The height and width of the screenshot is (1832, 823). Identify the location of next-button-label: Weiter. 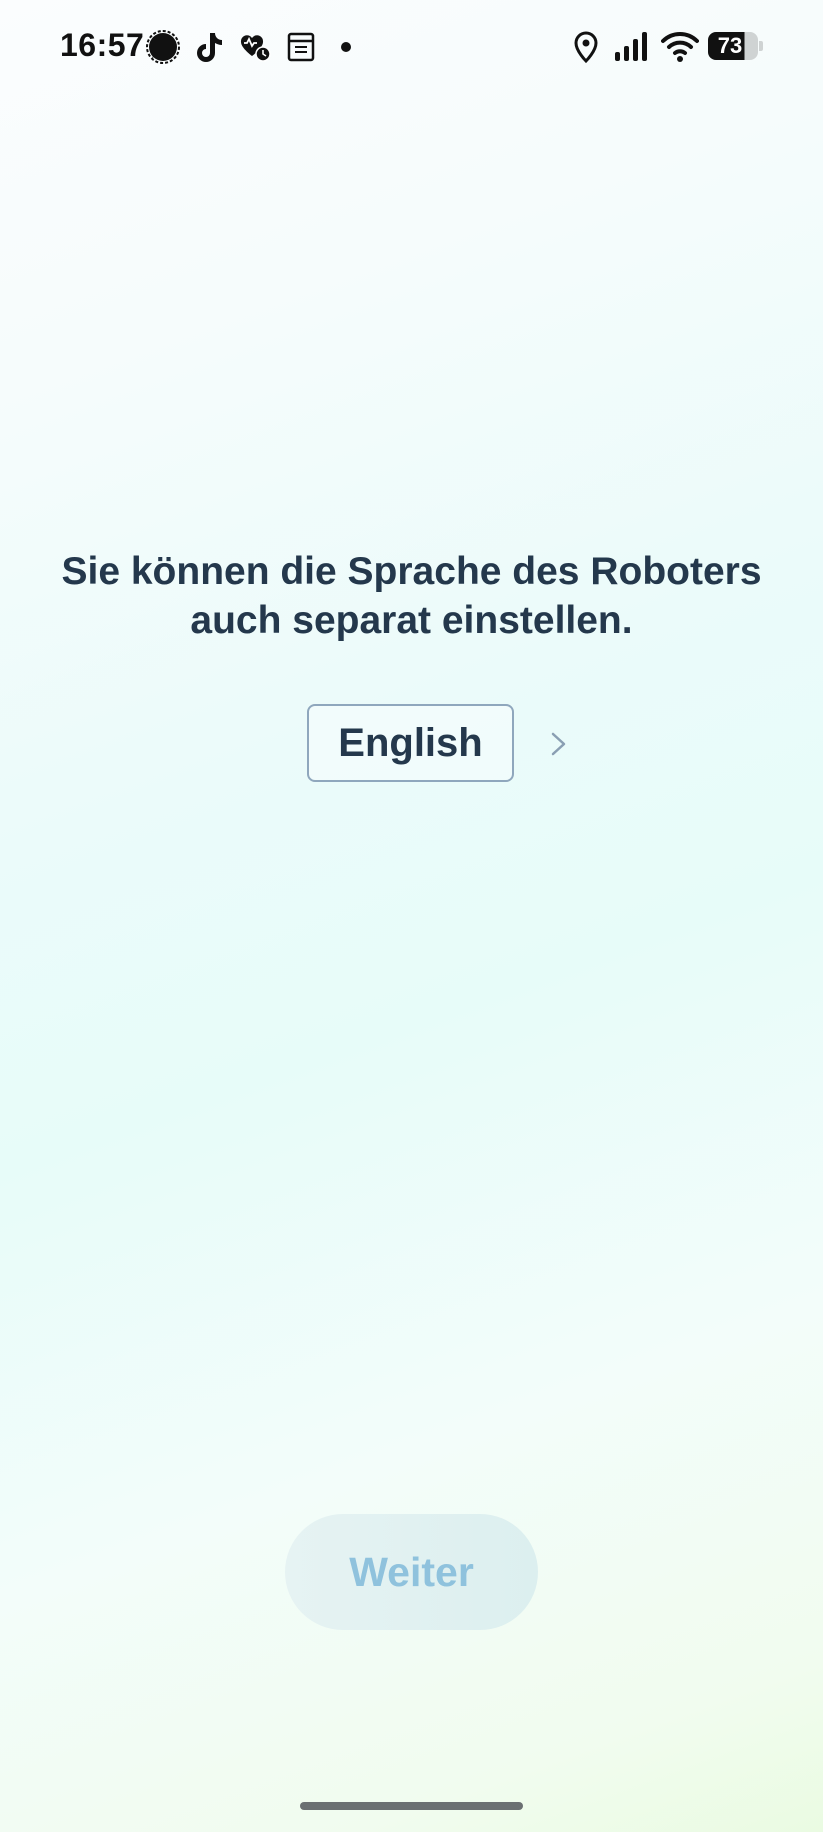
(411, 1571).